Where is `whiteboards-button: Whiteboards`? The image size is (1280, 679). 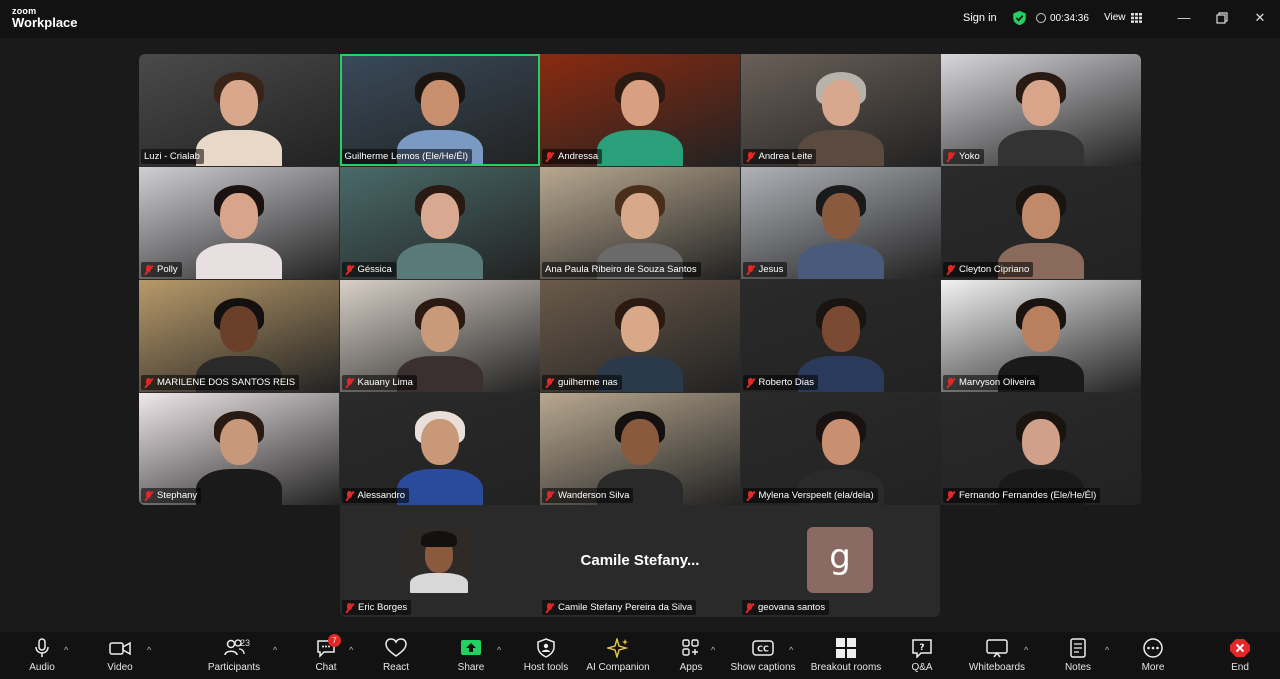
whiteboards-button: Whiteboards is located at coordinates (997, 658).